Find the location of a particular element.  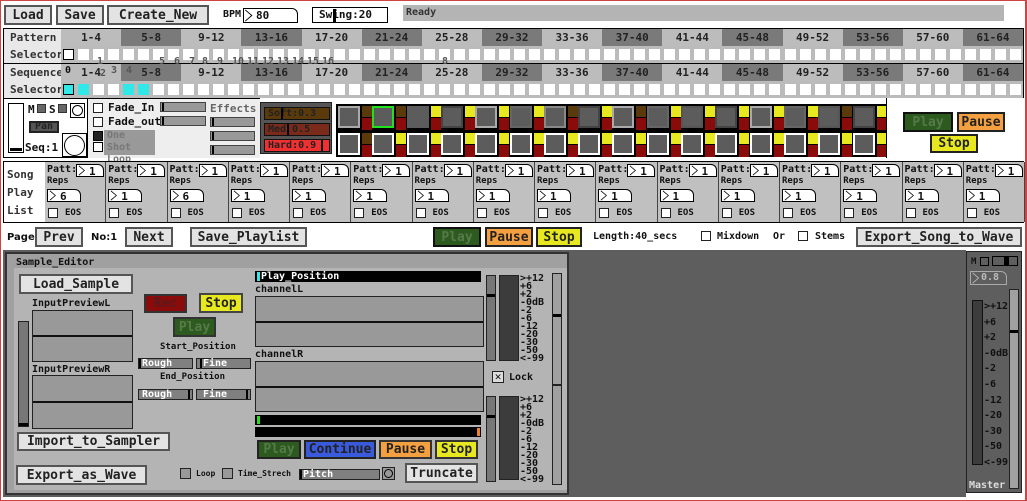

stems-checkbox is located at coordinates (803, 236).